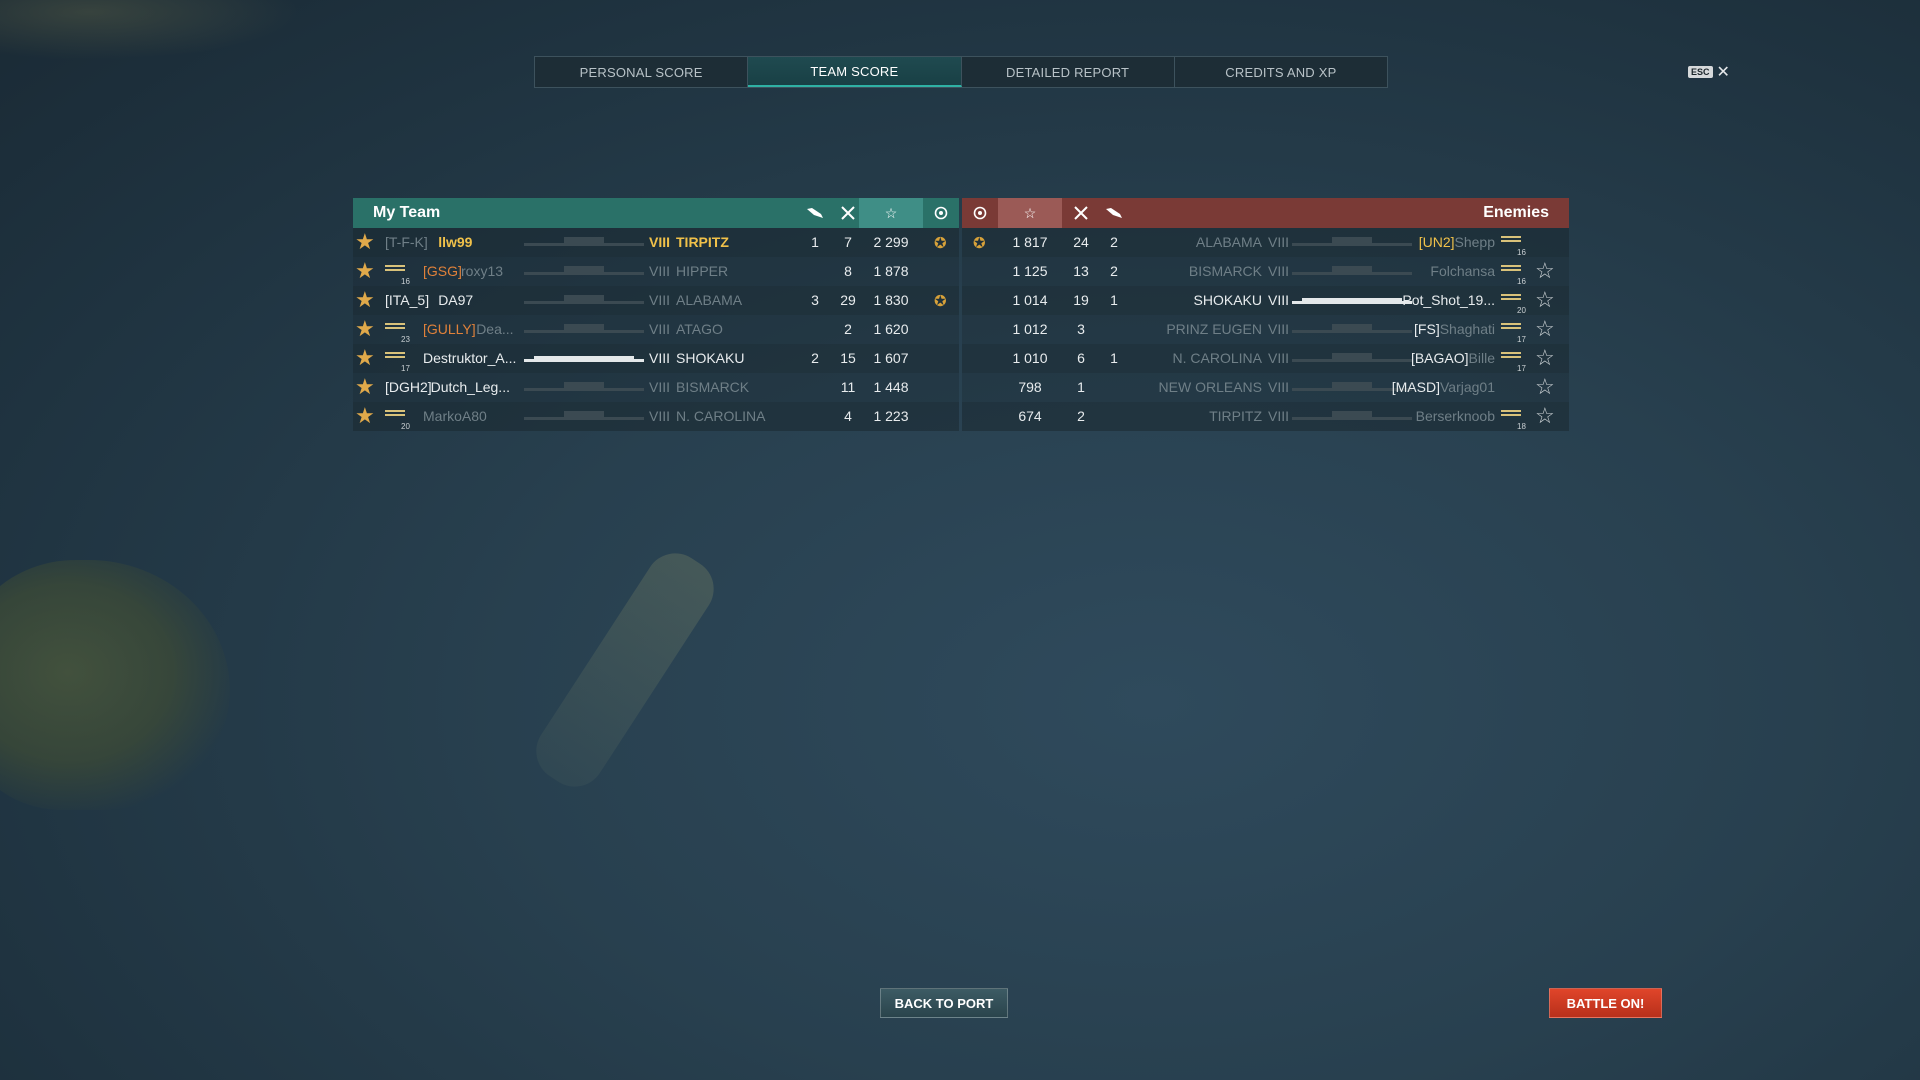 The height and width of the screenshot is (1080, 1920). I want to click on tab-detailed-report: DETAILED REPORT, so click(1068, 72).